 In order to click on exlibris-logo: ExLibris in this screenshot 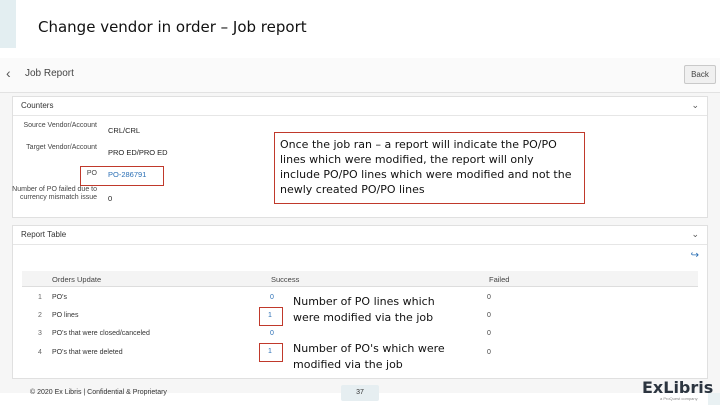, I will do `click(678, 387)`.